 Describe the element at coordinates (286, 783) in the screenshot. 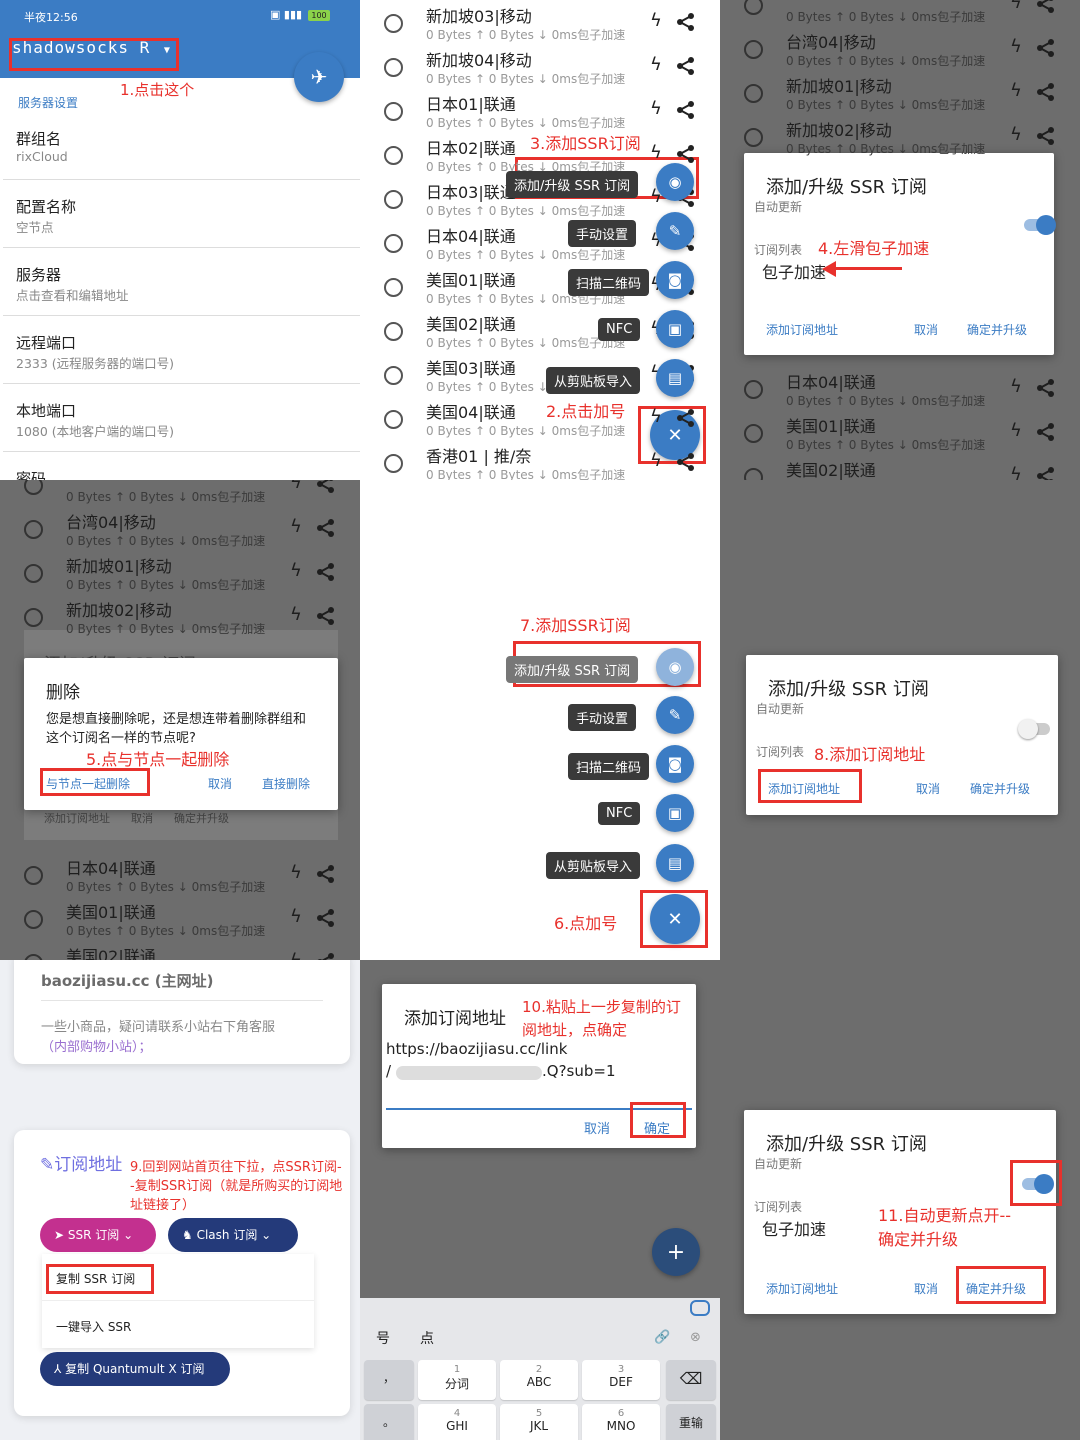

I see `delete-direct-button: 直接删除` at that location.